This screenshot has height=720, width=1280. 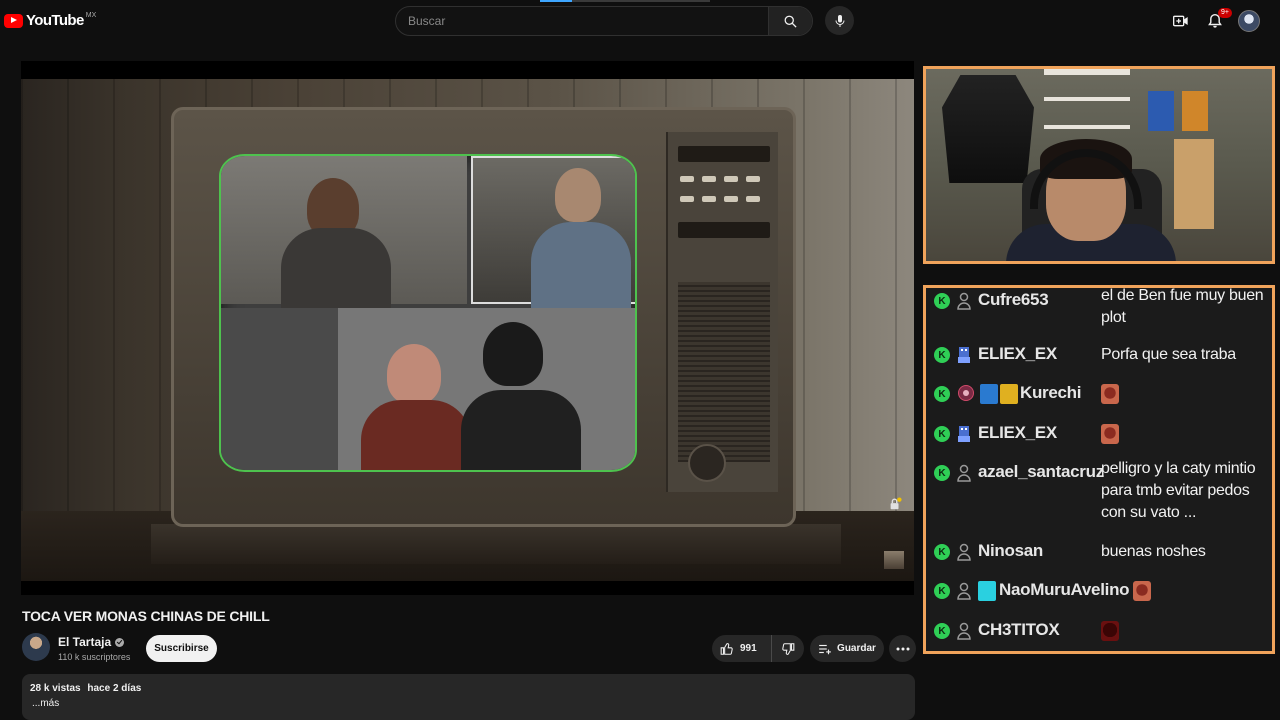 I want to click on channel-watermark, so click(x=894, y=560).